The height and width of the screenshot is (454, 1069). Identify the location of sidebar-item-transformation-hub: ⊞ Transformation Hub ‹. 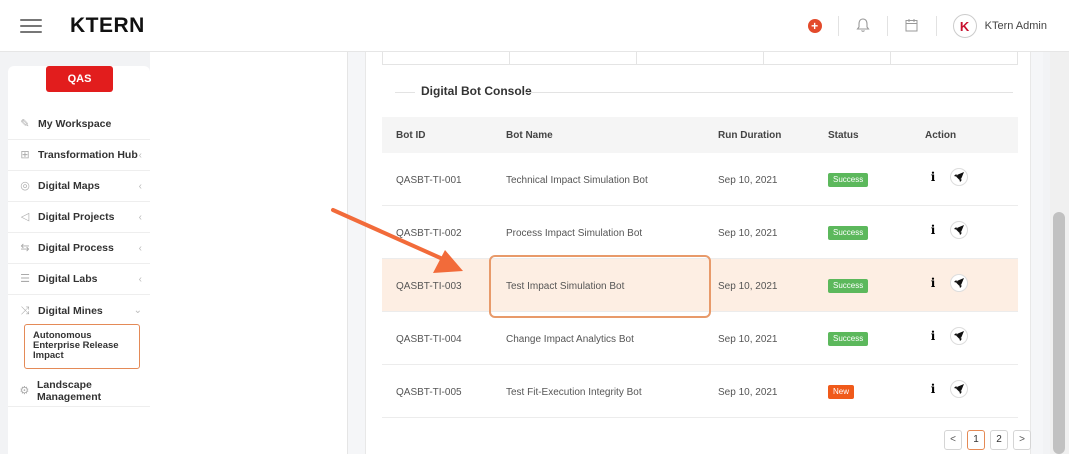
(79, 155).